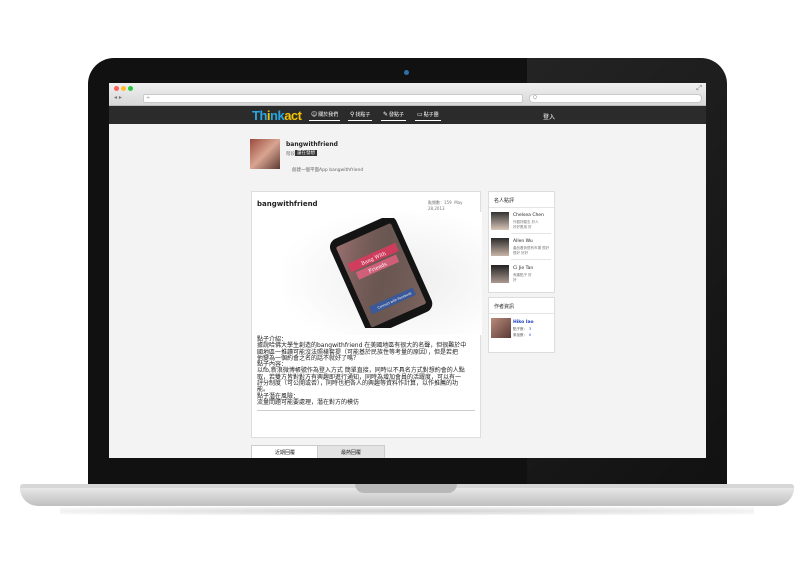 This screenshot has width=812, height=568. I want to click on nav-post-idea: ✎發點子, so click(394, 115).